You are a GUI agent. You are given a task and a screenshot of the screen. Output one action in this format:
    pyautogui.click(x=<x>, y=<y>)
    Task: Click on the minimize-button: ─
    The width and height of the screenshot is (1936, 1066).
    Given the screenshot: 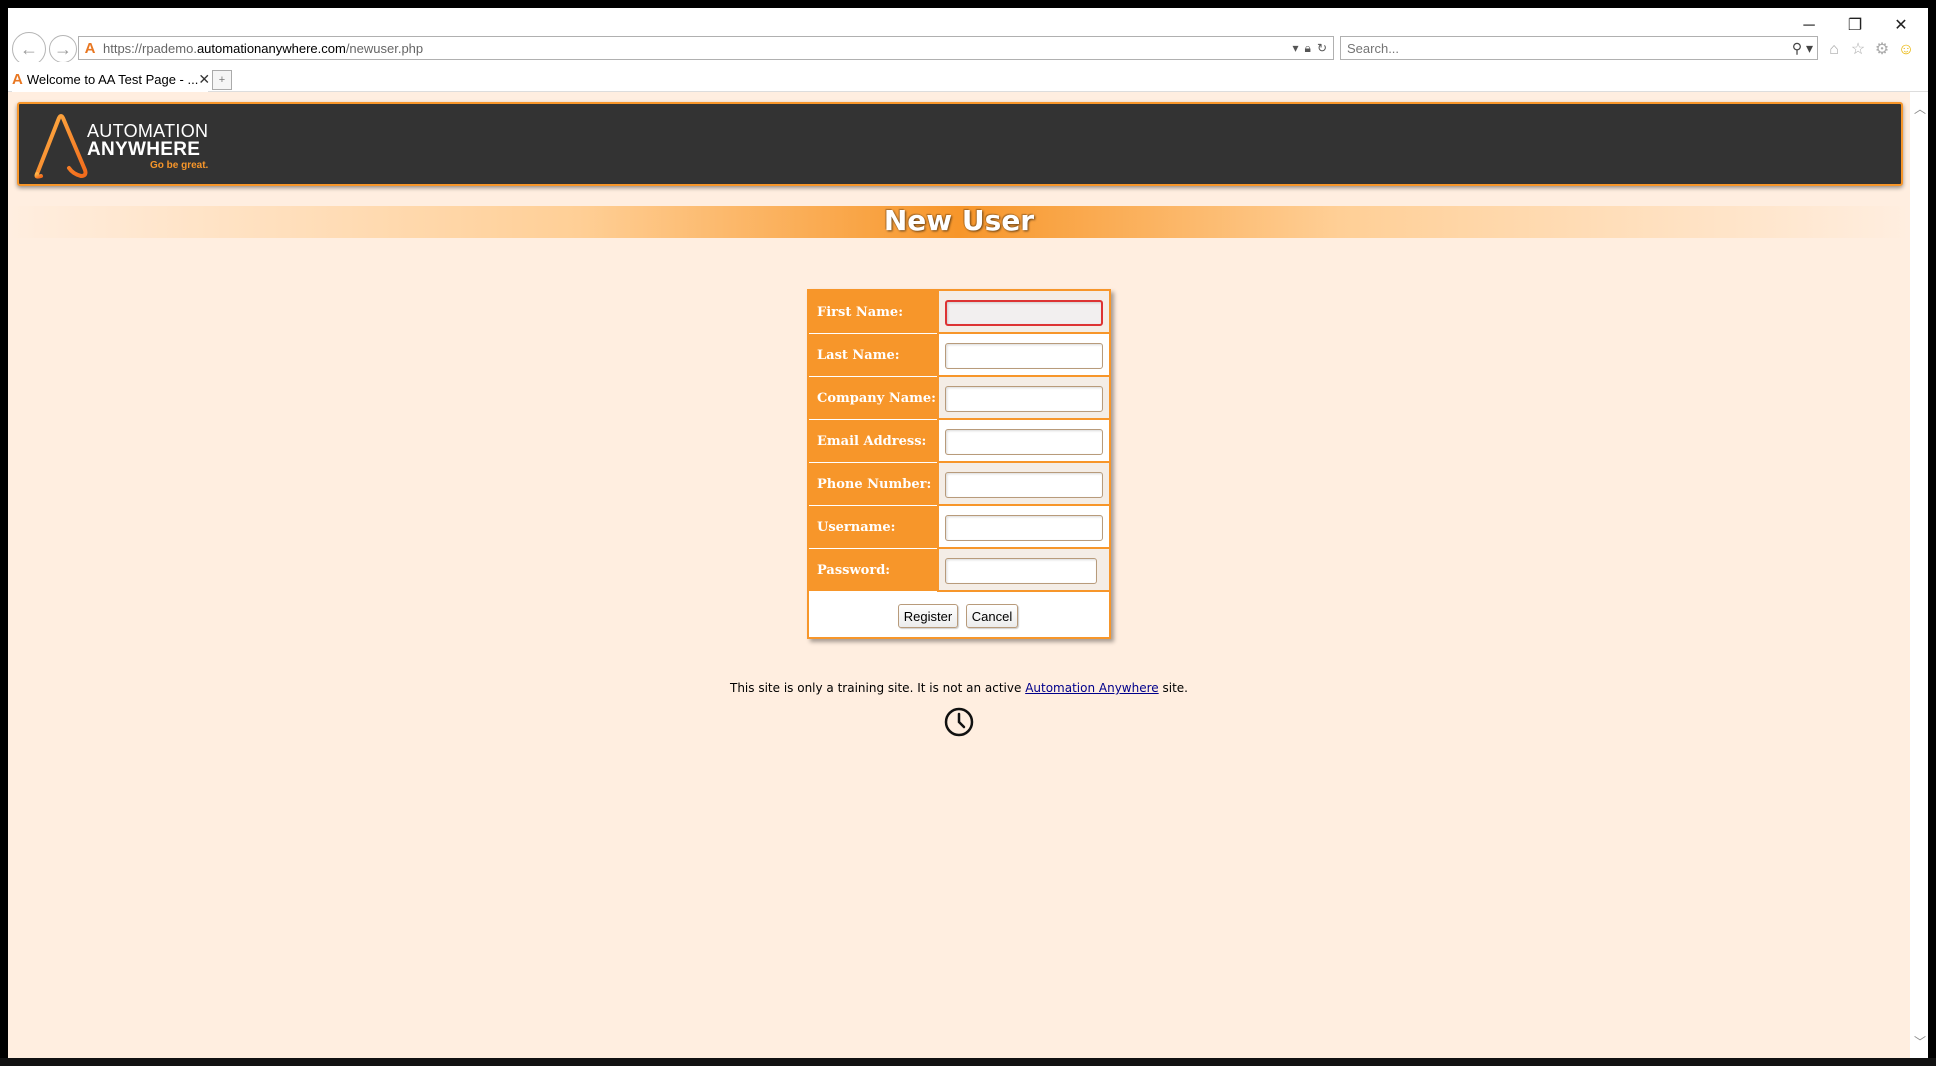 What is the action you would take?
    pyautogui.click(x=1809, y=26)
    